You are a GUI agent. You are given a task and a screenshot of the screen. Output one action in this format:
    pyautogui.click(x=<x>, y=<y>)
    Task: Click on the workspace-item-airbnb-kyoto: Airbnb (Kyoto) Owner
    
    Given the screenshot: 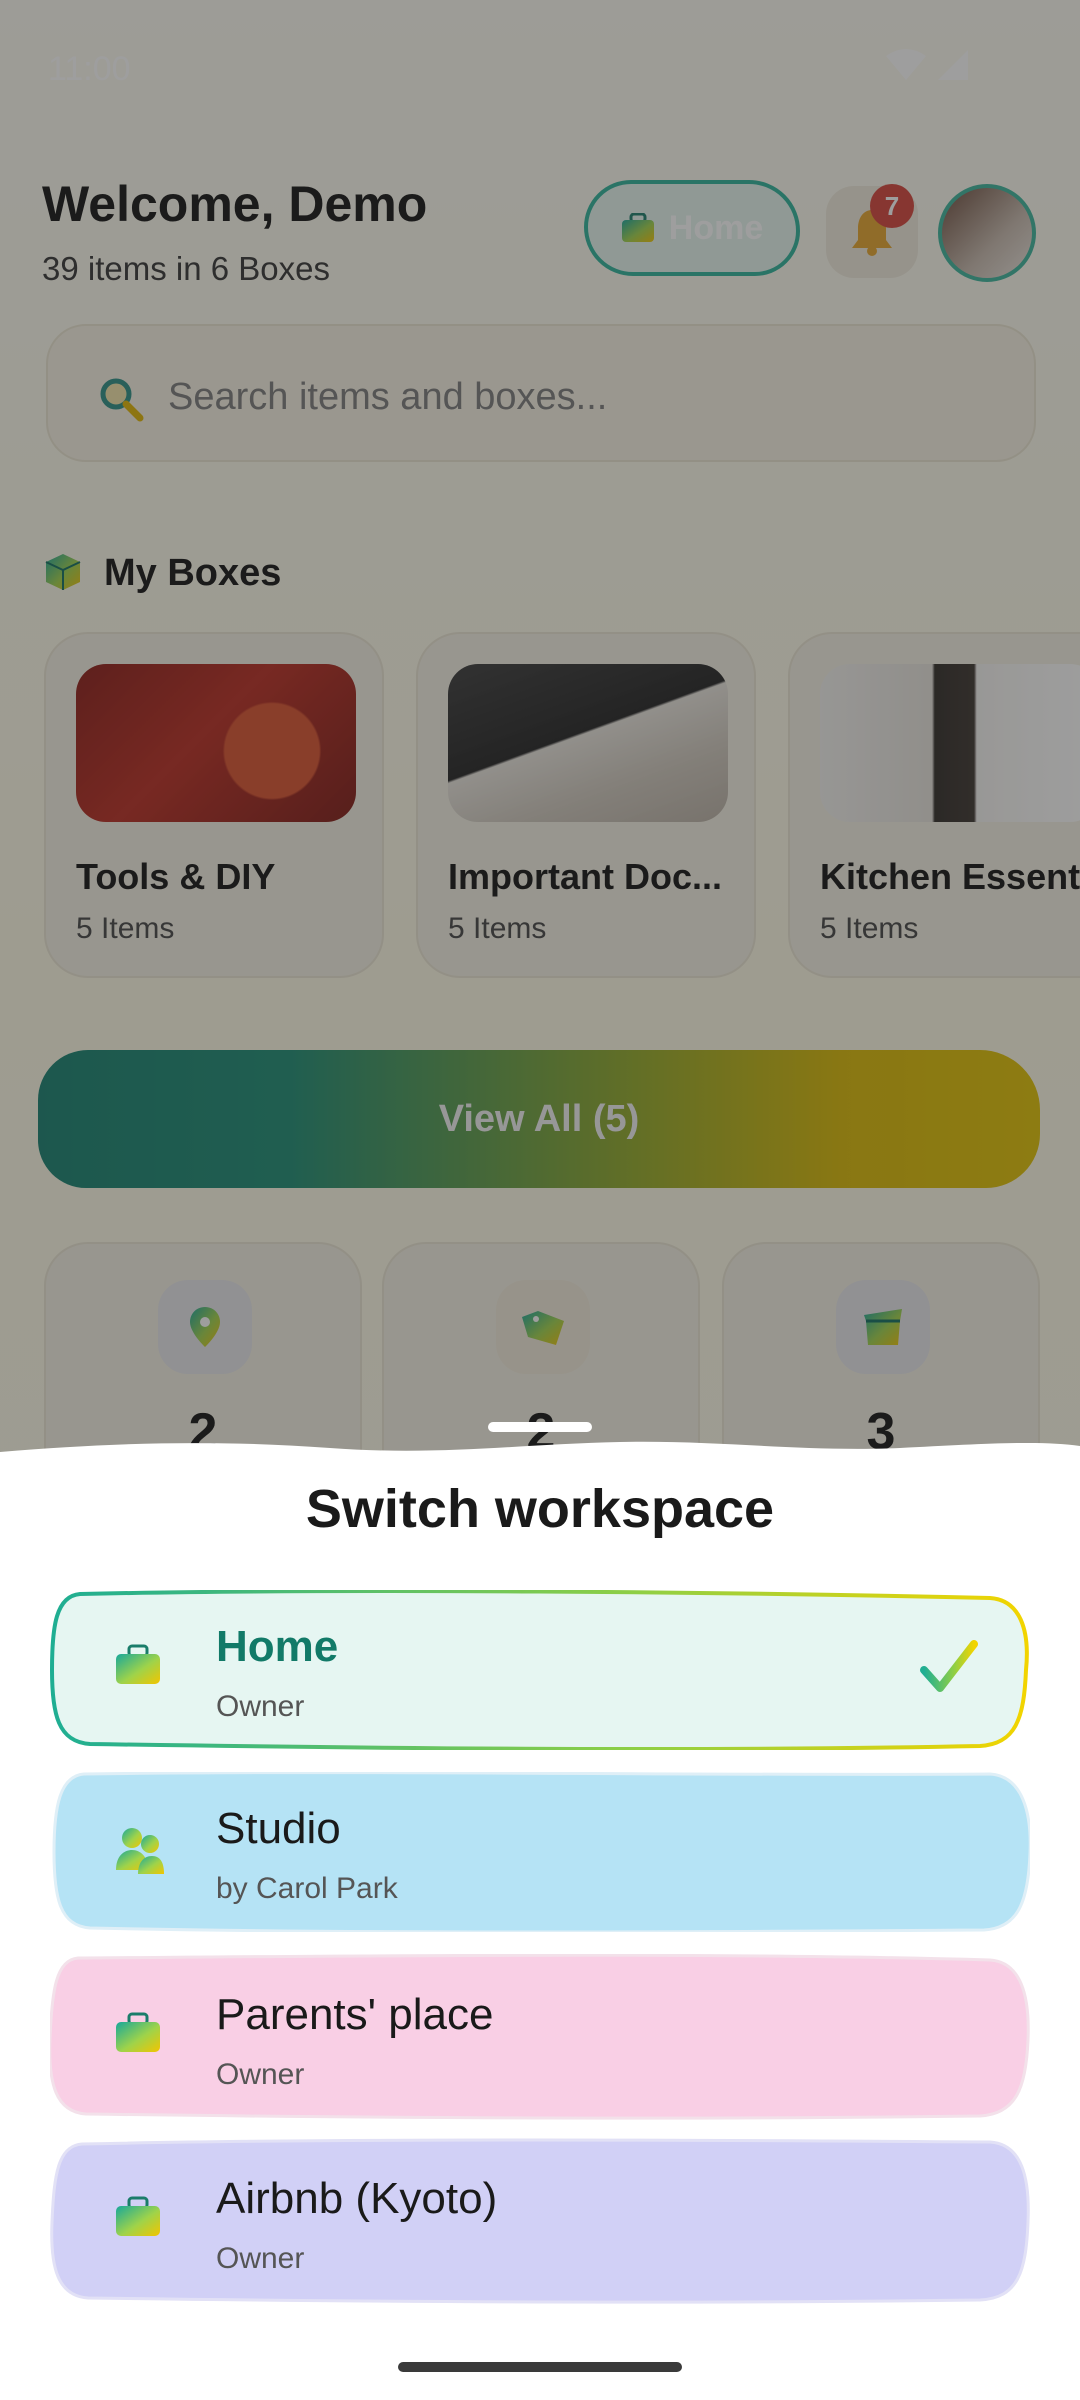 What is the action you would take?
    pyautogui.click(x=540, y=2221)
    